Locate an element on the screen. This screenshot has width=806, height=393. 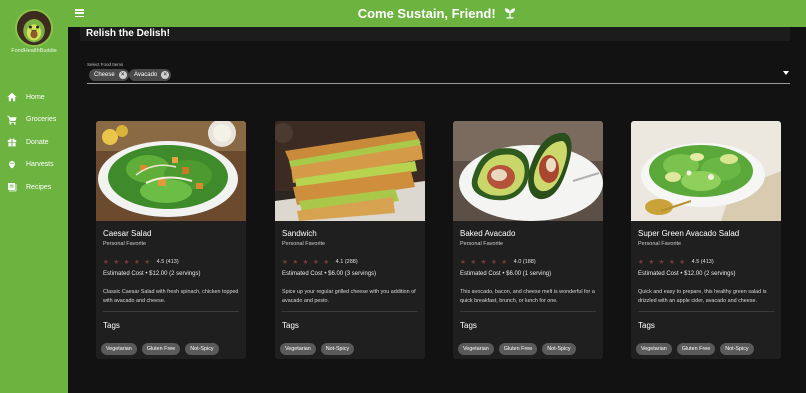
select-label: Select Food Items is located at coordinates (105, 64).